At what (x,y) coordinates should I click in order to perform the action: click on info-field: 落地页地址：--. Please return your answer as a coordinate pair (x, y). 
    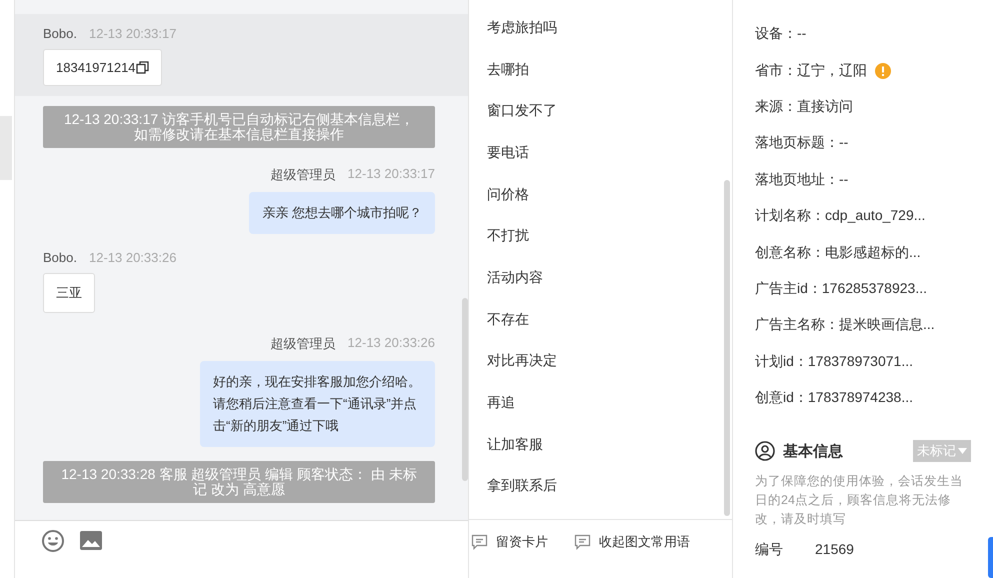
    Looking at the image, I should click on (801, 179).